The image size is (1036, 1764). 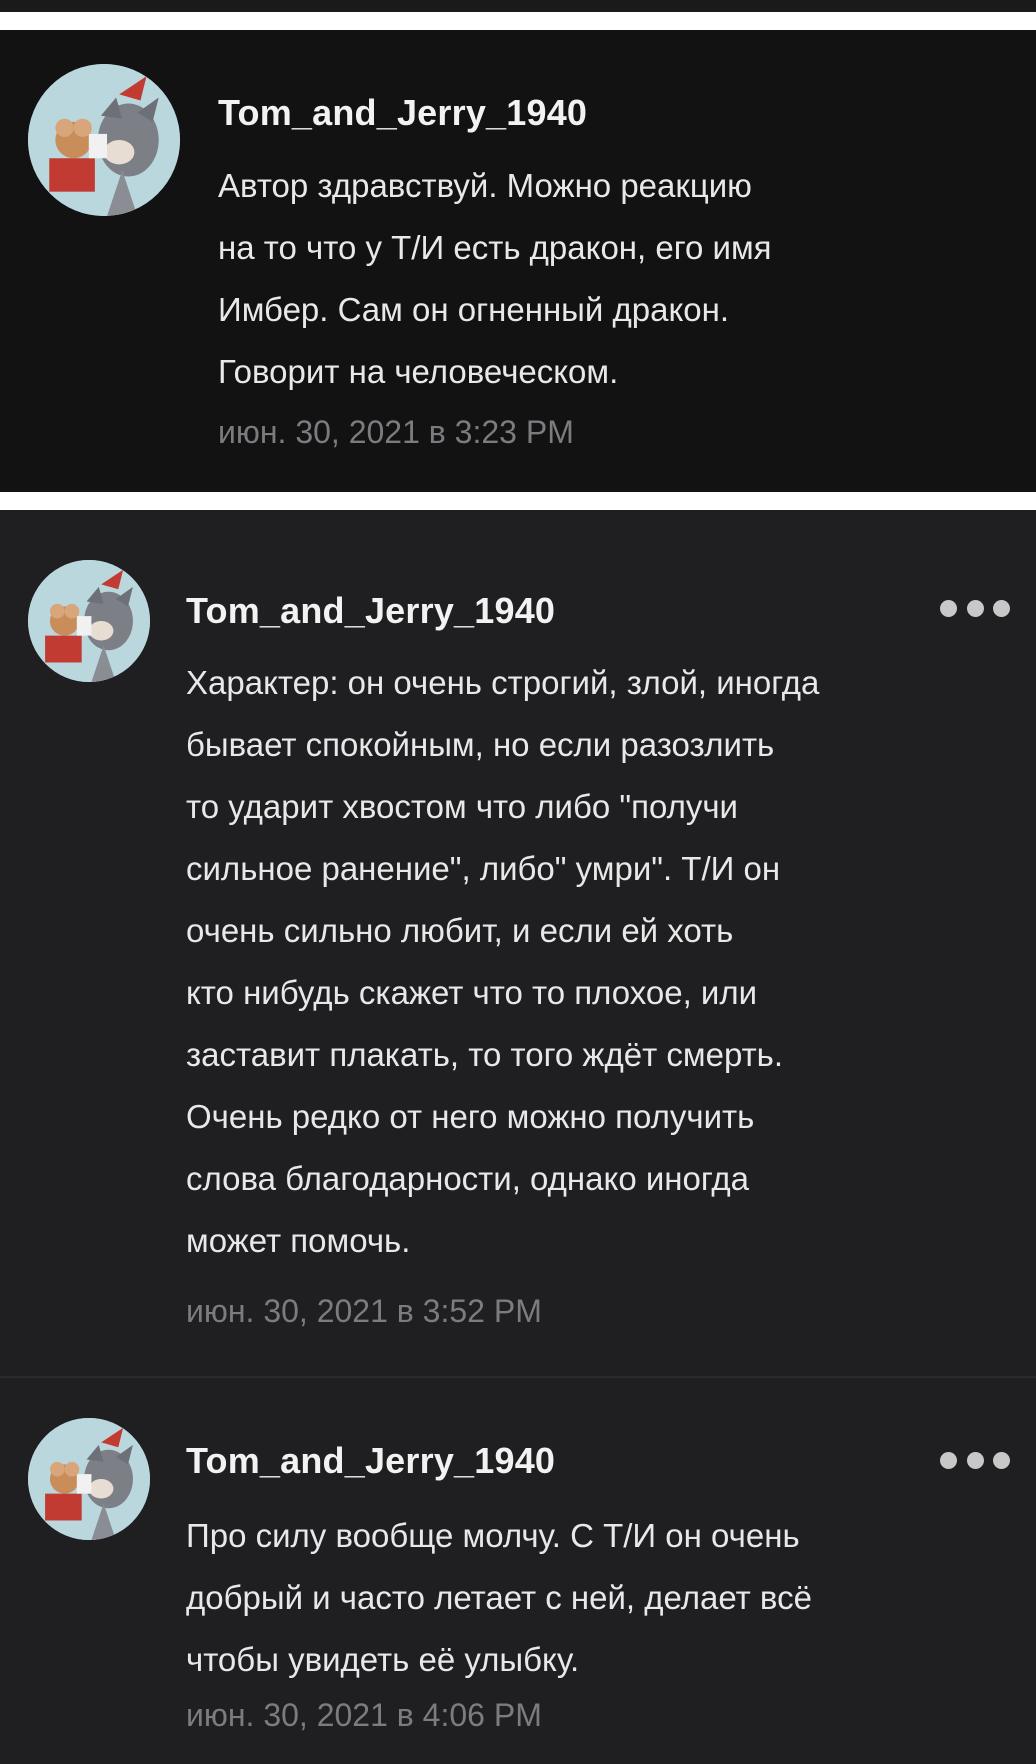 What do you see at coordinates (470, 1116) in the screenshot?
I see `comment-line: Очень редко от него можно получить` at bounding box center [470, 1116].